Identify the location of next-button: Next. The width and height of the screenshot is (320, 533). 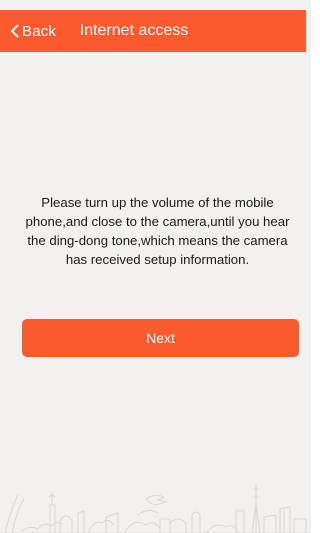
(160, 338).